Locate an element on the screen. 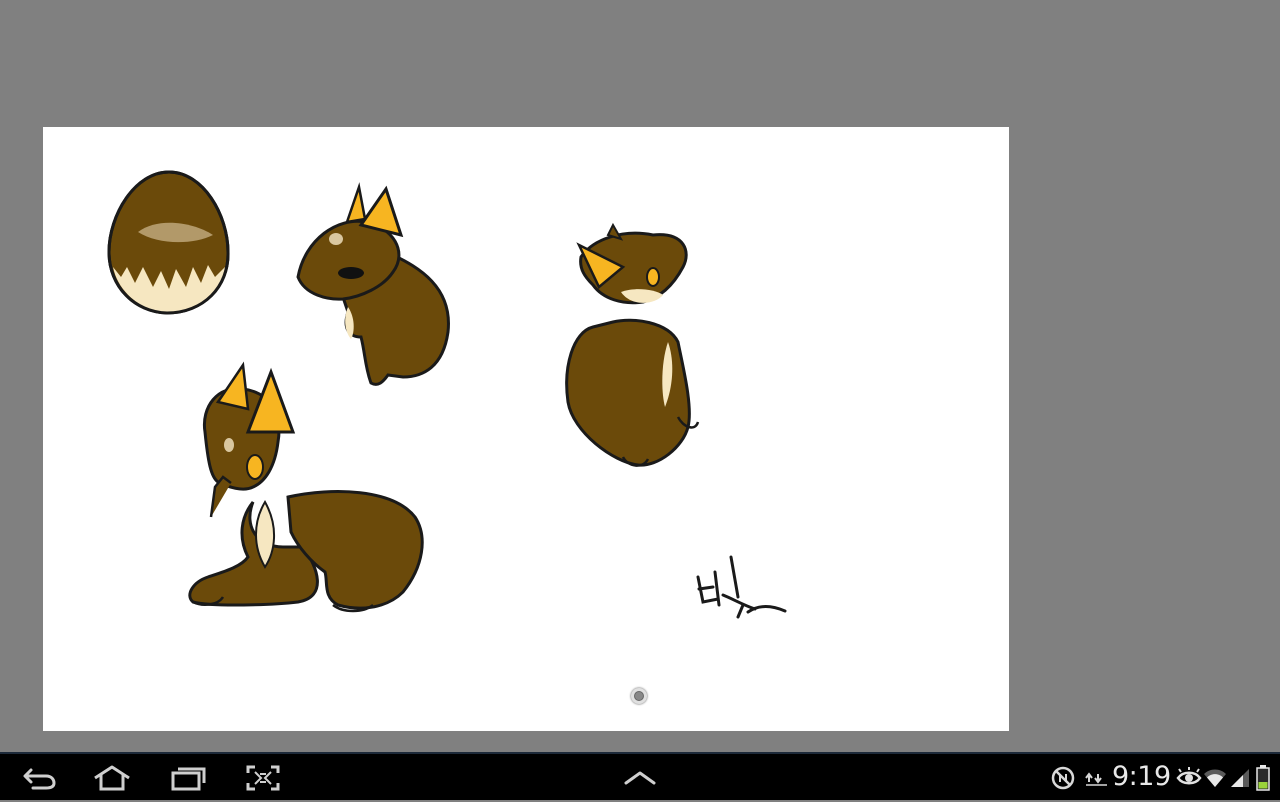  sitting-pup-drawing is located at coordinates (632, 344).